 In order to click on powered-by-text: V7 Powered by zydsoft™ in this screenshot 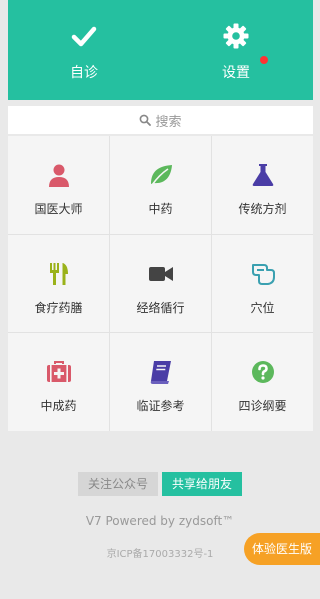, I will do `click(160, 521)`.